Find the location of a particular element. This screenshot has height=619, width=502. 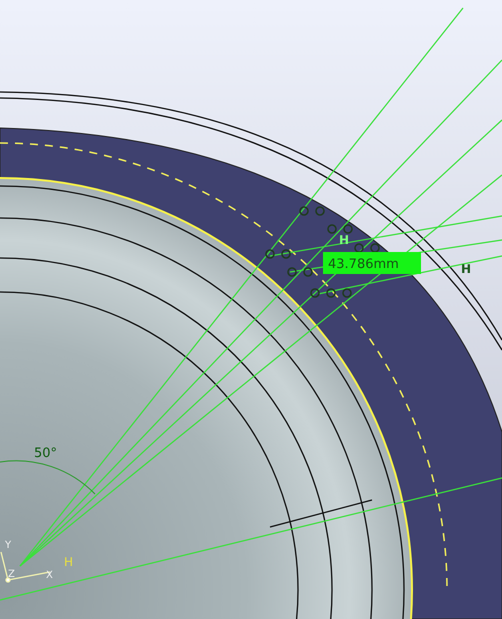

dimension-tag: 43.786mm is located at coordinates (372, 263).